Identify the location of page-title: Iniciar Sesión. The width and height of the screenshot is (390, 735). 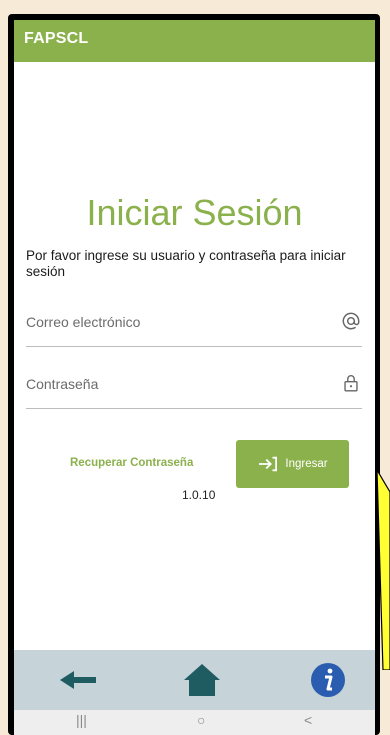
(194, 212).